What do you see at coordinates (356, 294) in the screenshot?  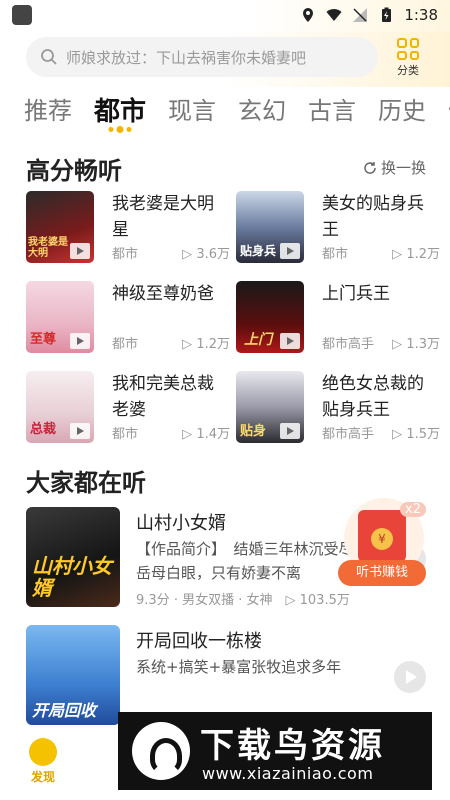 I see `book-title: 上门兵王` at bounding box center [356, 294].